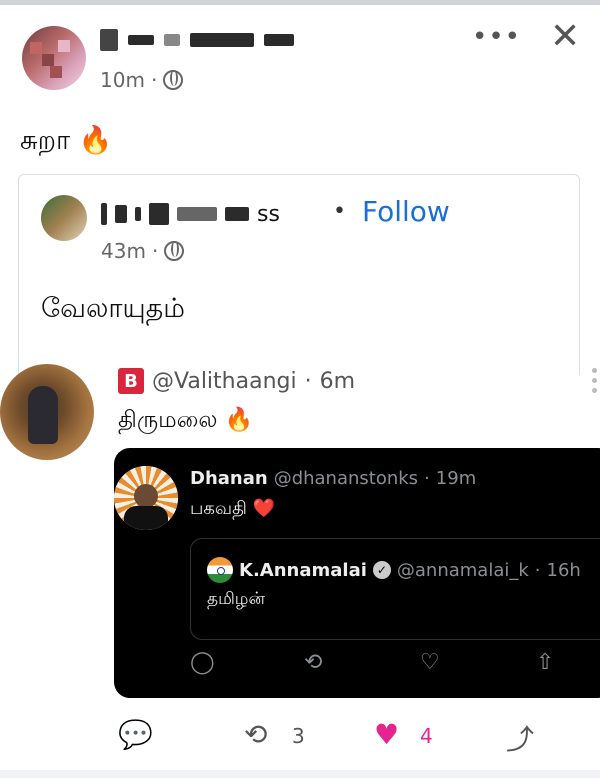  Describe the element at coordinates (47, 412) in the screenshot. I see `tweet-author-avatar` at that location.